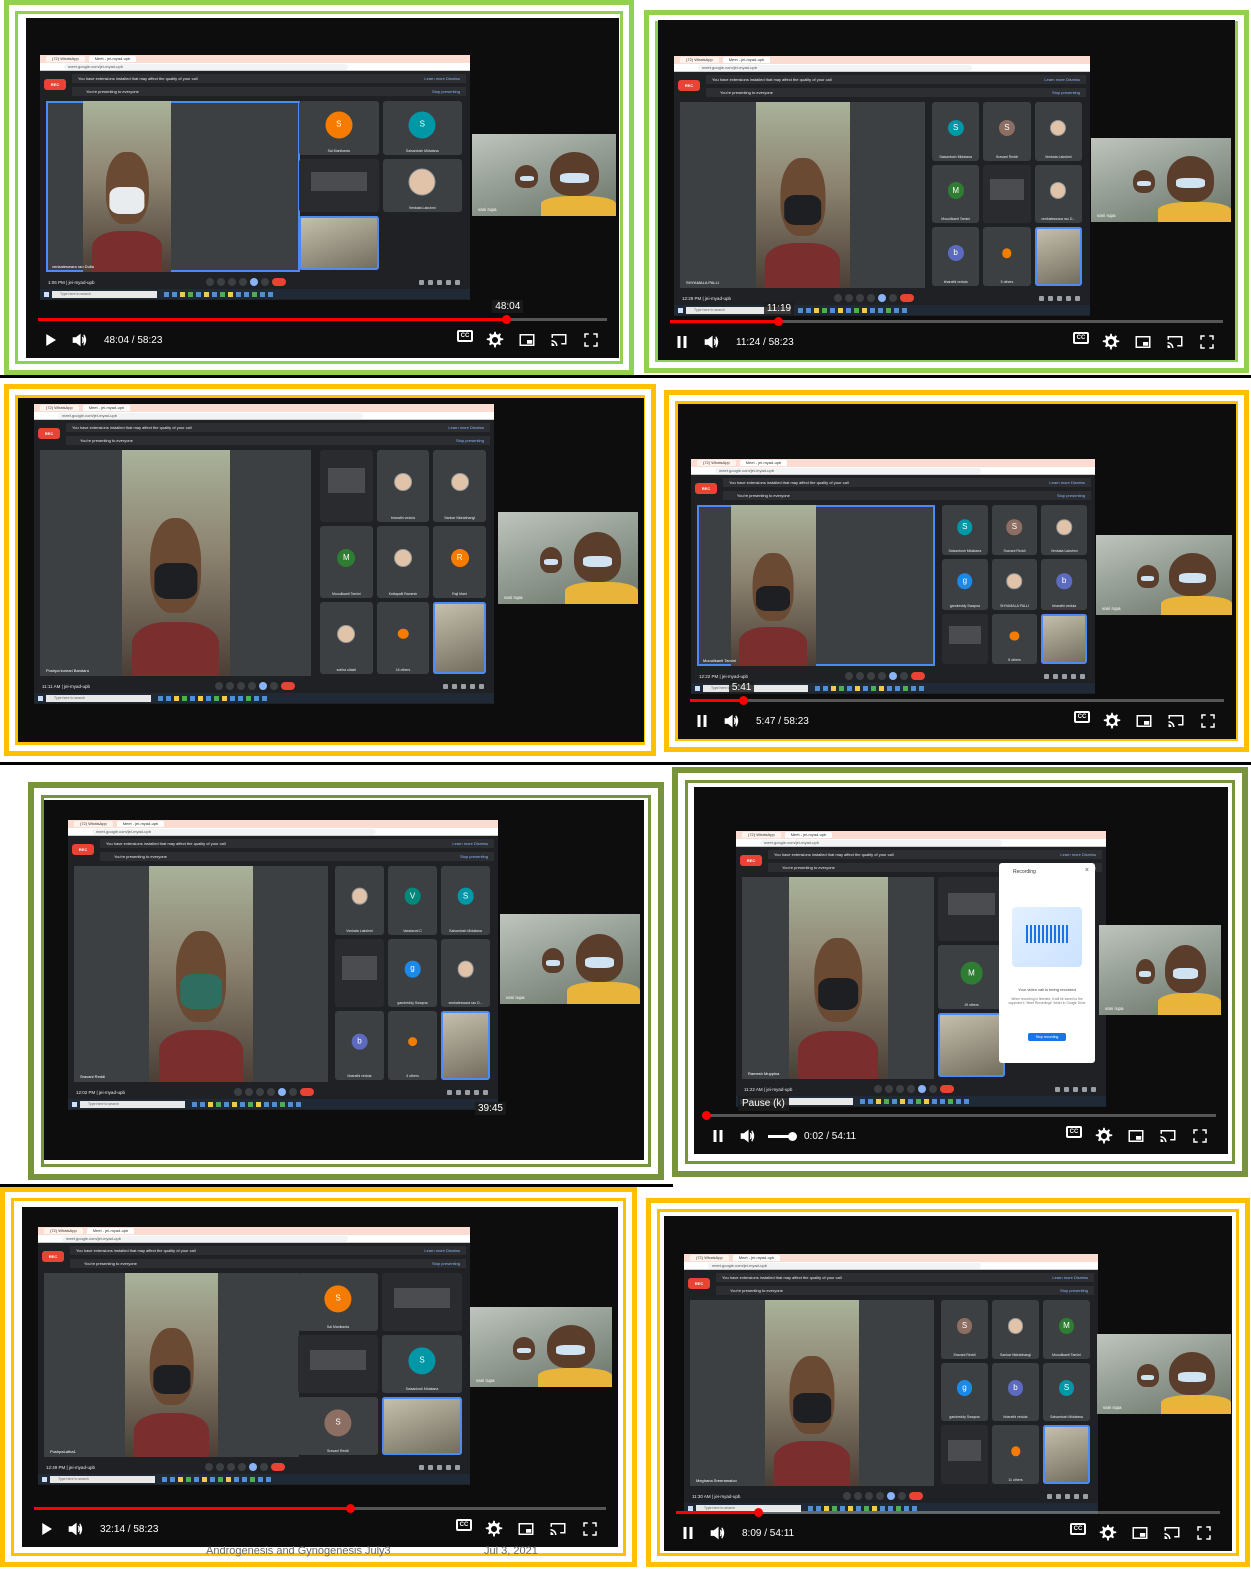 This screenshot has width=1251, height=1569. What do you see at coordinates (1014, 584) in the screenshot?
I see `participant-tile: SHYAMALA PALLI` at bounding box center [1014, 584].